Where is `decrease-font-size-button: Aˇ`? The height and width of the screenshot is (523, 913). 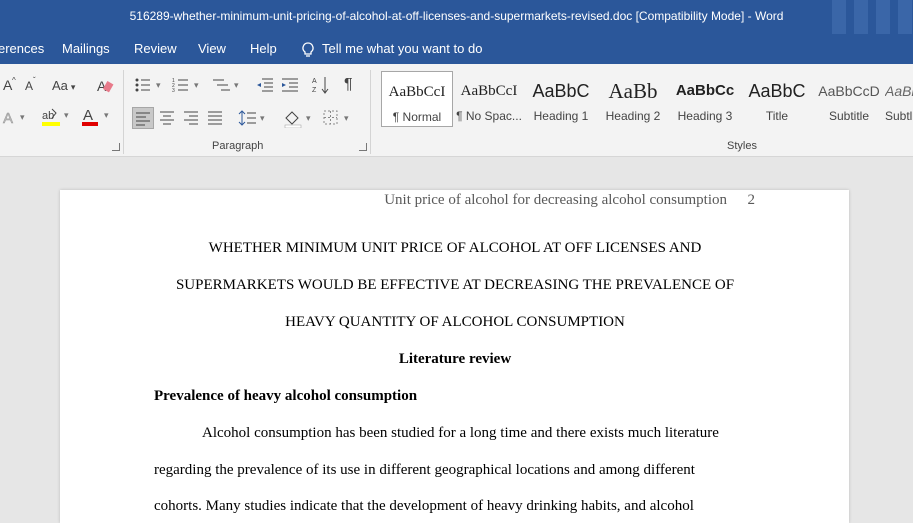
decrease-font-size-button: Aˇ is located at coordinates (32, 84).